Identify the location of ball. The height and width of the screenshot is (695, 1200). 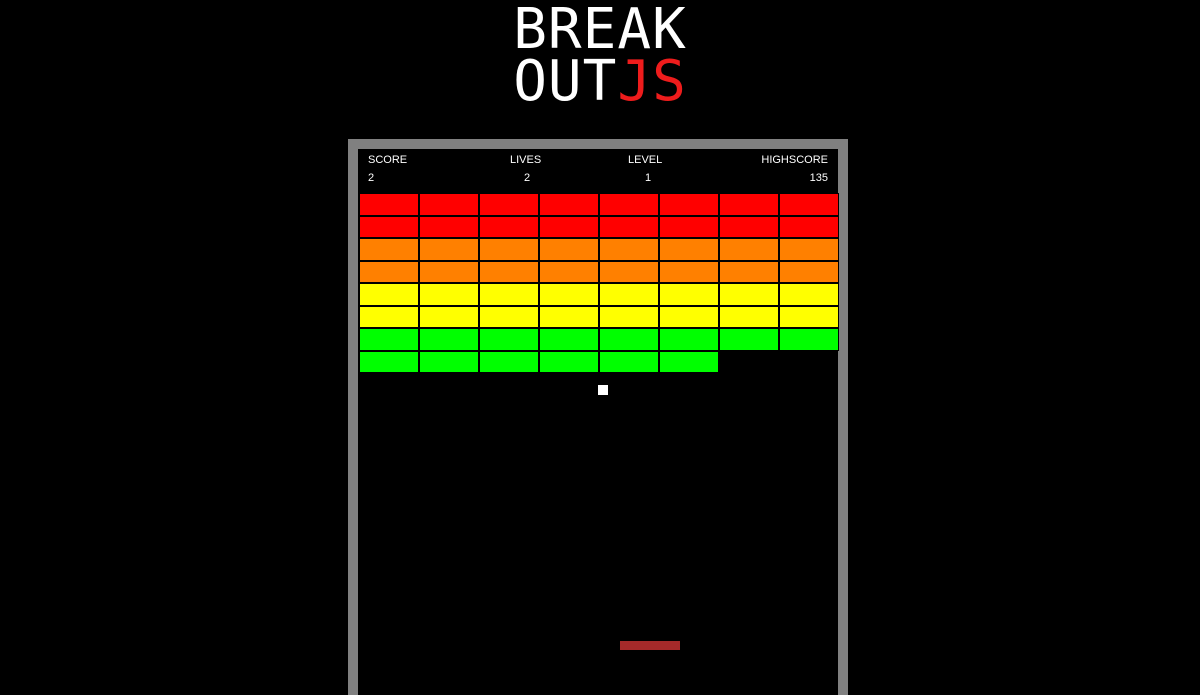
(603, 390).